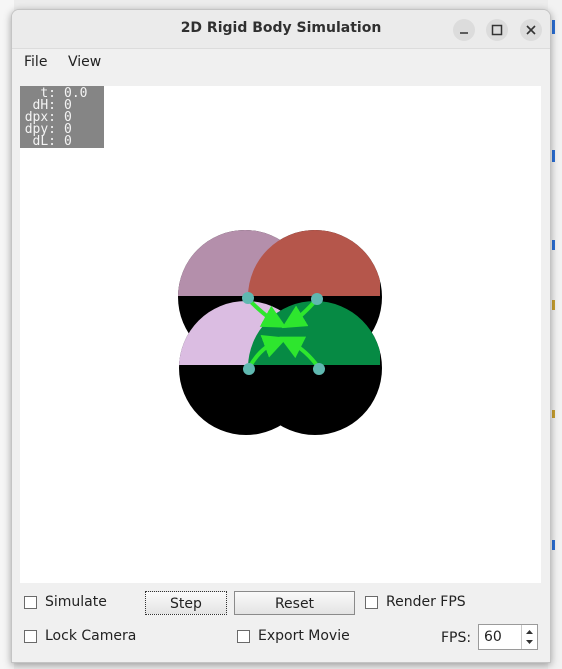  Describe the element at coordinates (281, 63) in the screenshot. I see `menu-bar: File View` at that location.